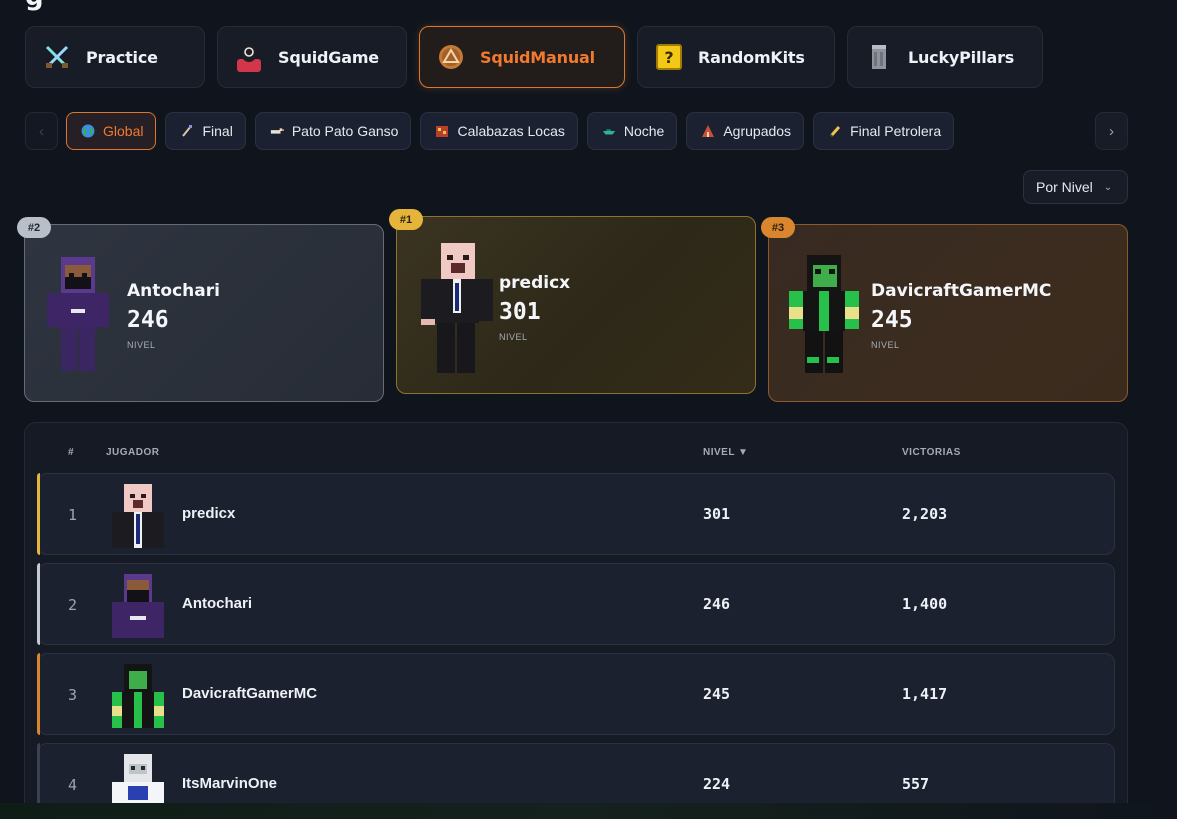 The height and width of the screenshot is (819, 1177). Describe the element at coordinates (34, 6) in the screenshot. I see `page-title: g` at that location.